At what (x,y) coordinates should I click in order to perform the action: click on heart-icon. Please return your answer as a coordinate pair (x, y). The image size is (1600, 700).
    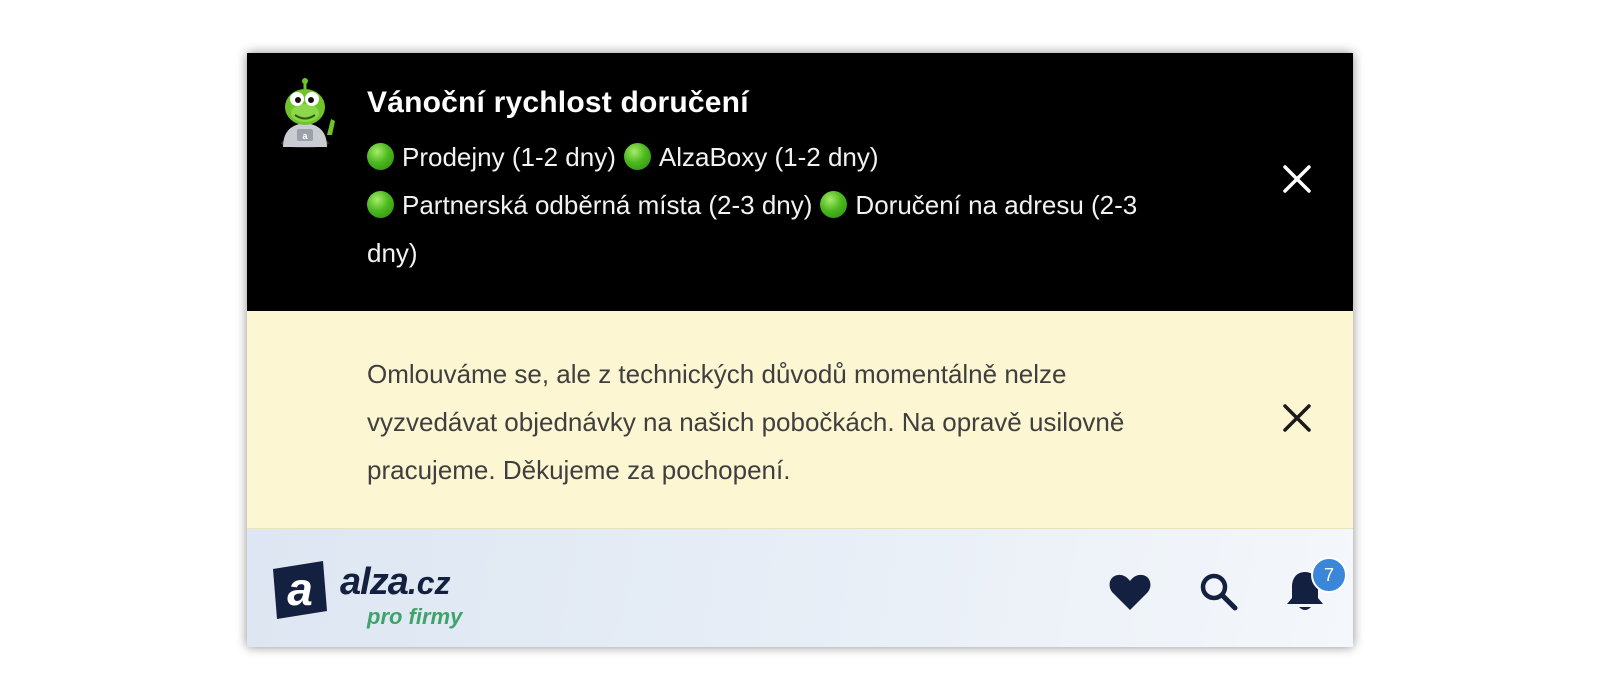
    Looking at the image, I should click on (1130, 592).